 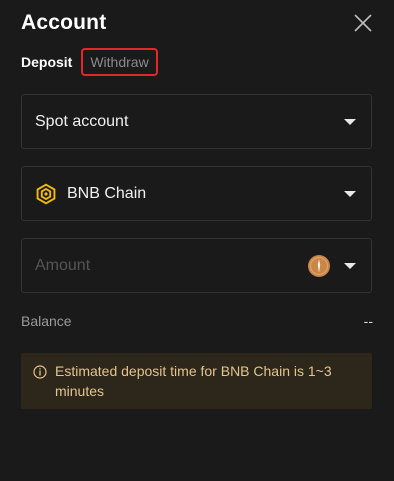 What do you see at coordinates (63, 265) in the screenshot?
I see `amount-placeholder: Amount` at bounding box center [63, 265].